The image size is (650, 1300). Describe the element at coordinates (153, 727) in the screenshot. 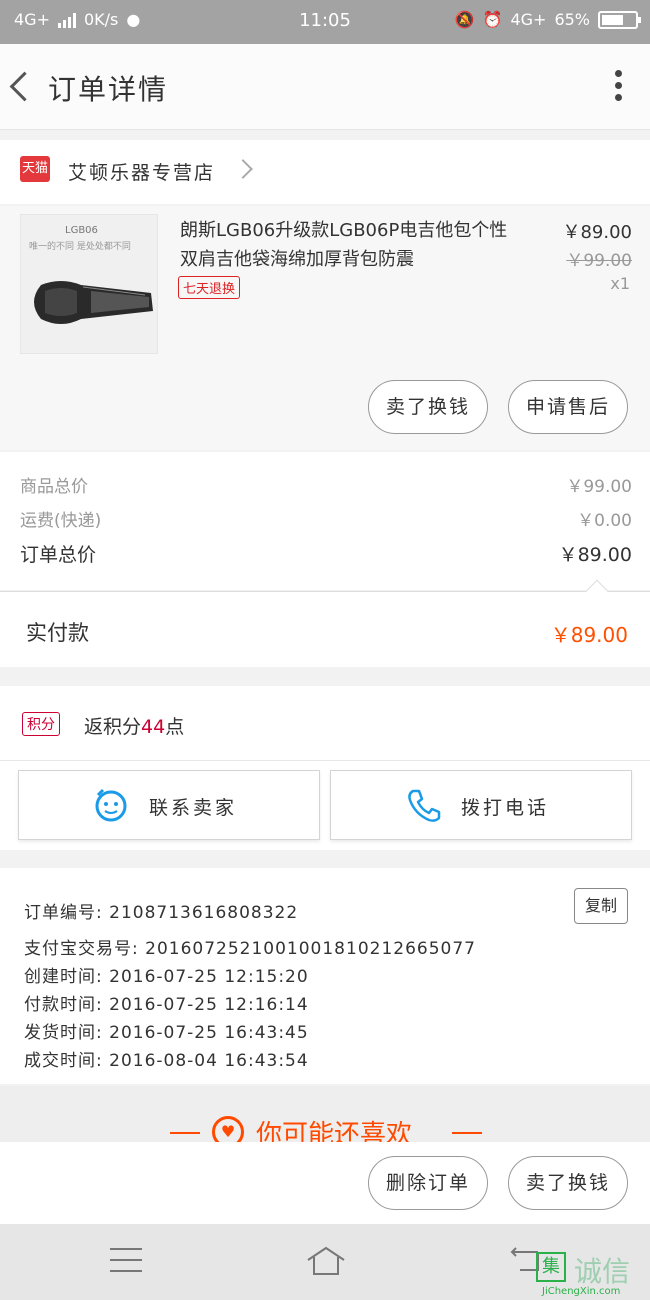

I see `points-amount: 44` at that location.